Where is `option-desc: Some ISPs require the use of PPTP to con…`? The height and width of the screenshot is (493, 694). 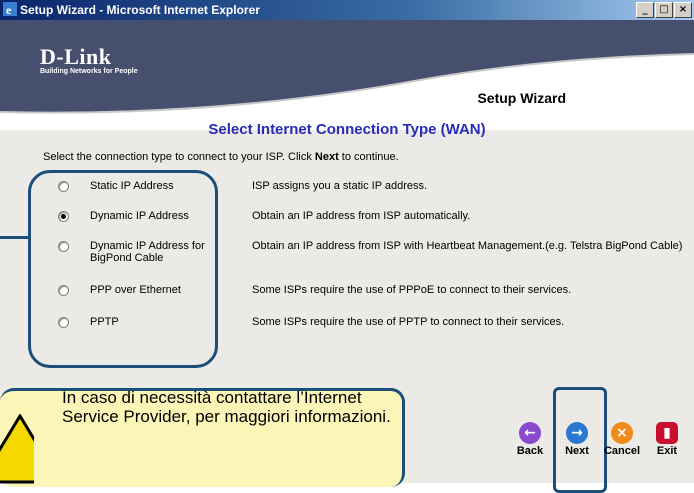 option-desc: Some ISPs require the use of PPTP to con… is located at coordinates (408, 322).